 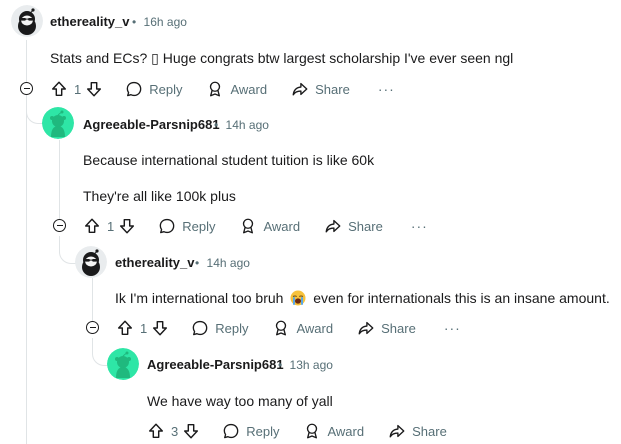 What do you see at coordinates (298, 298) in the screenshot?
I see `loudly-crying-face-icon` at bounding box center [298, 298].